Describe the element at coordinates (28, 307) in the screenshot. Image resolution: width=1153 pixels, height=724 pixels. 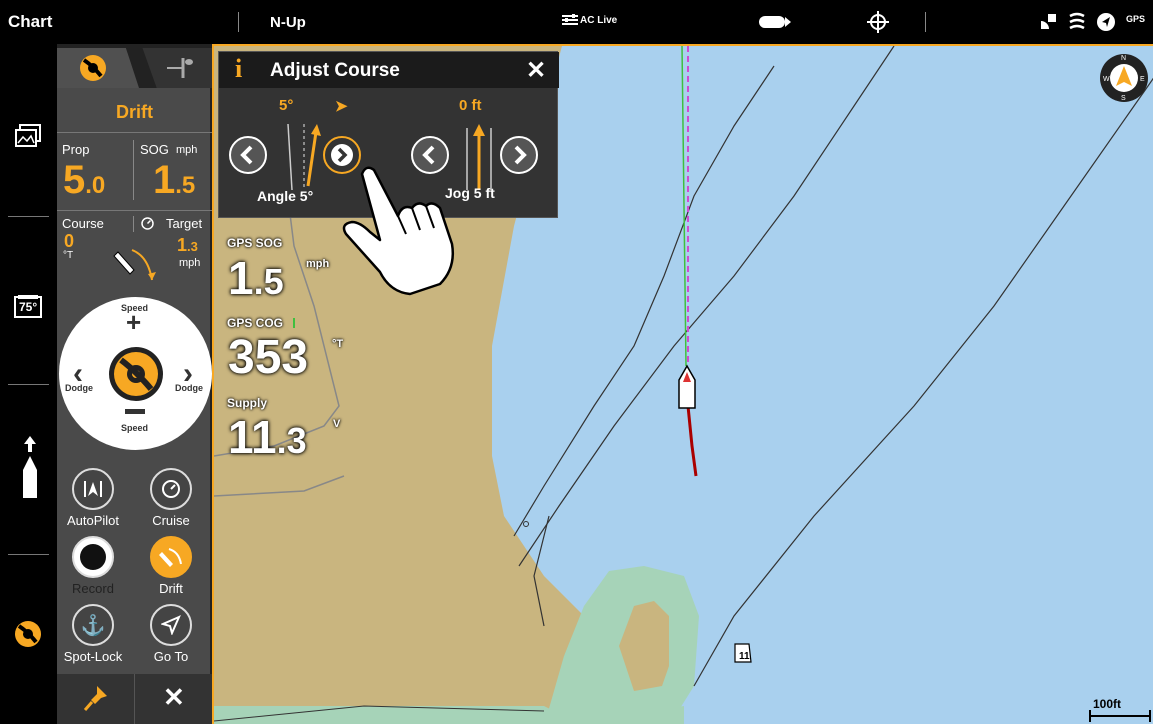
I see `temperature-value: 75°` at that location.